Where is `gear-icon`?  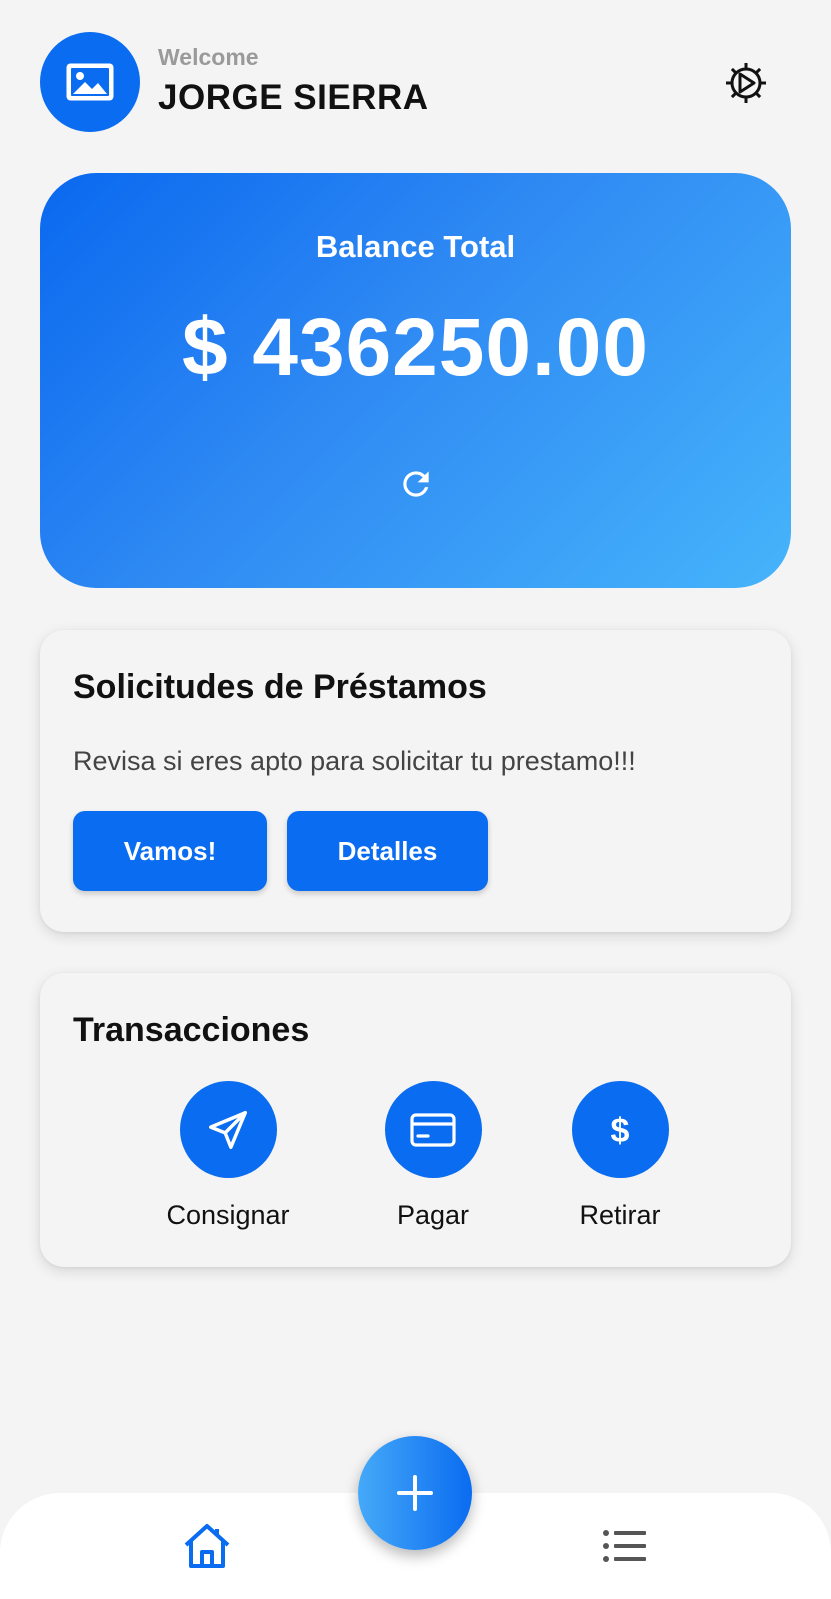
gear-icon is located at coordinates (746, 83).